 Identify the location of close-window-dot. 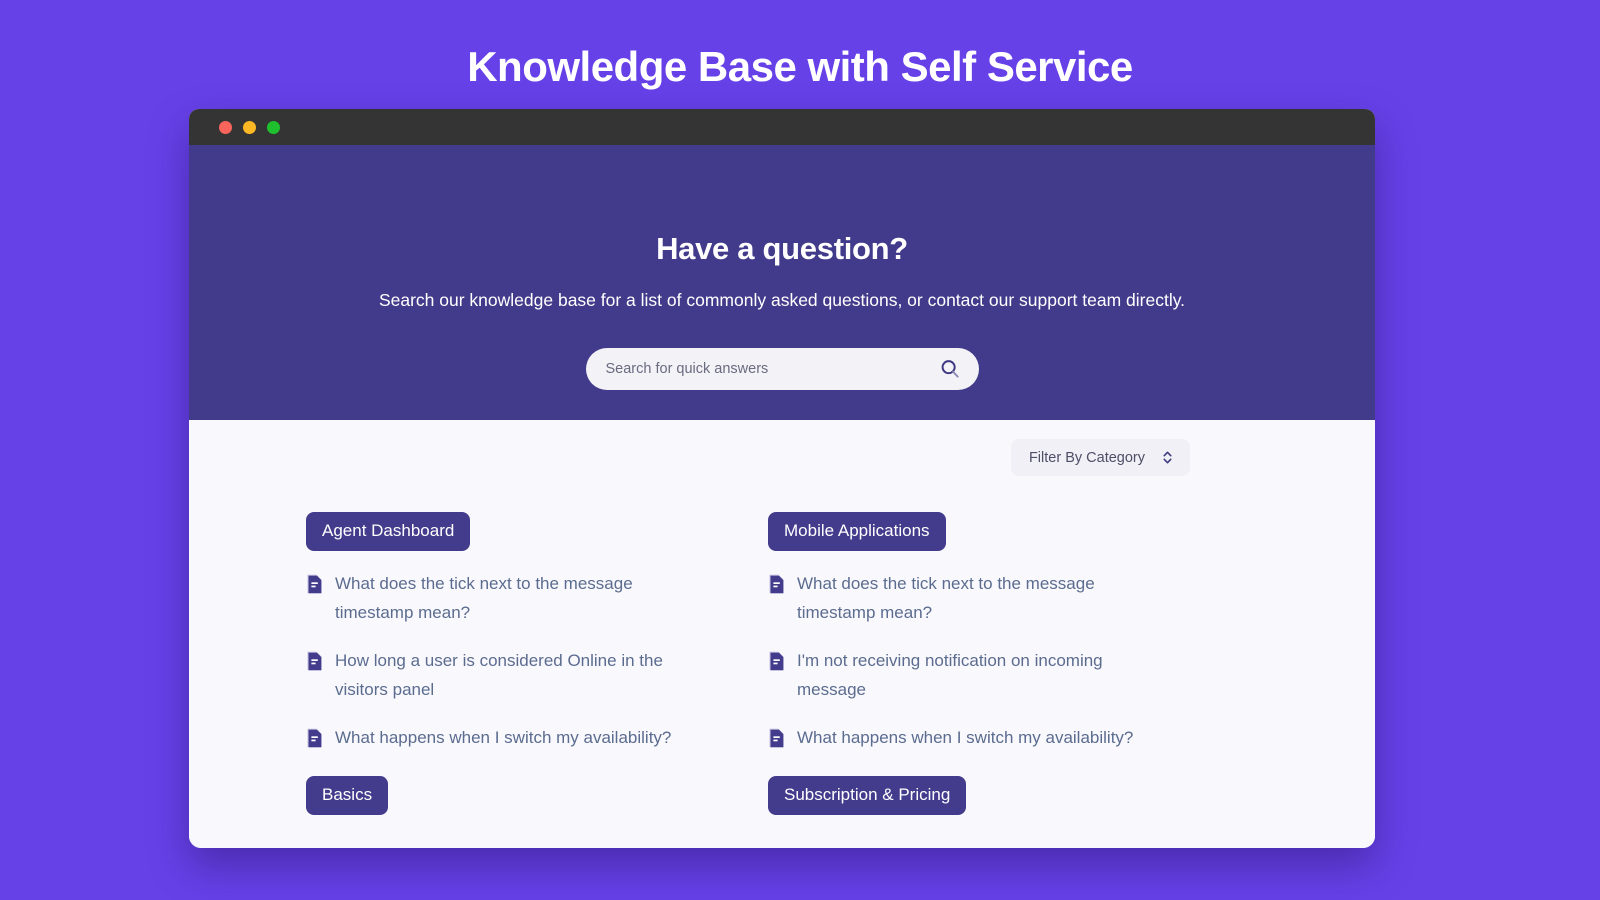
(225, 127).